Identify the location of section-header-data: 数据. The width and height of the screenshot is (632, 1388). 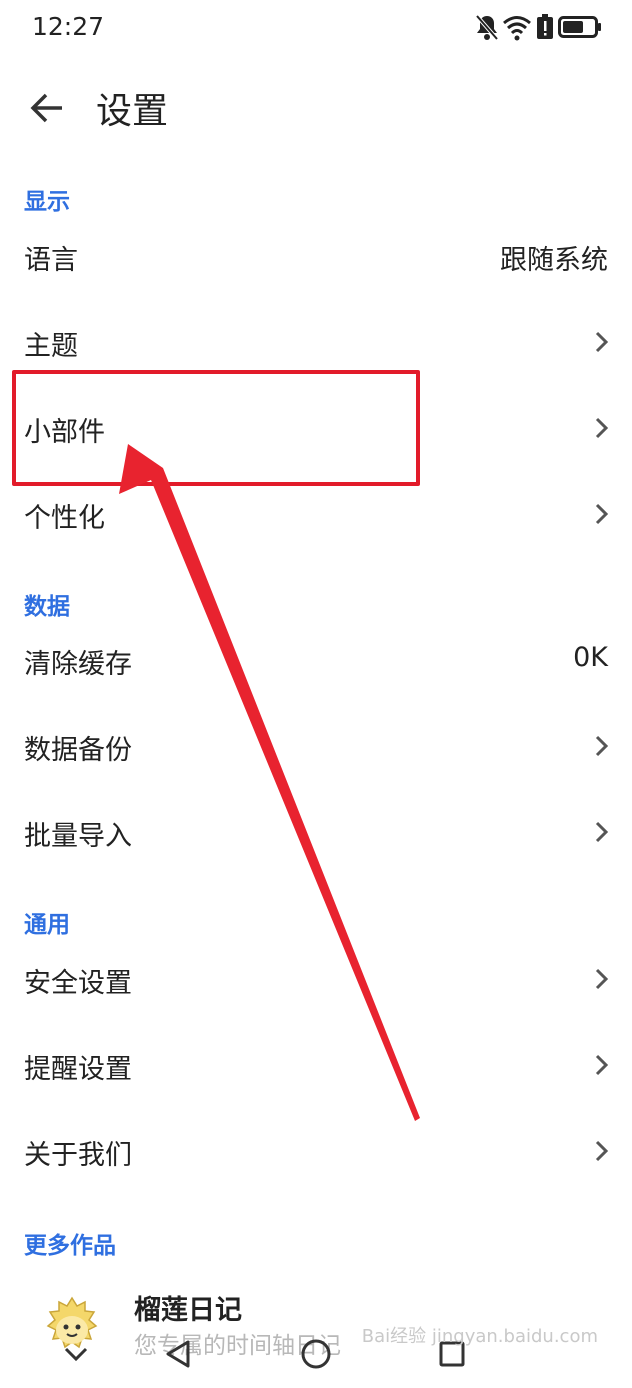
(47, 607).